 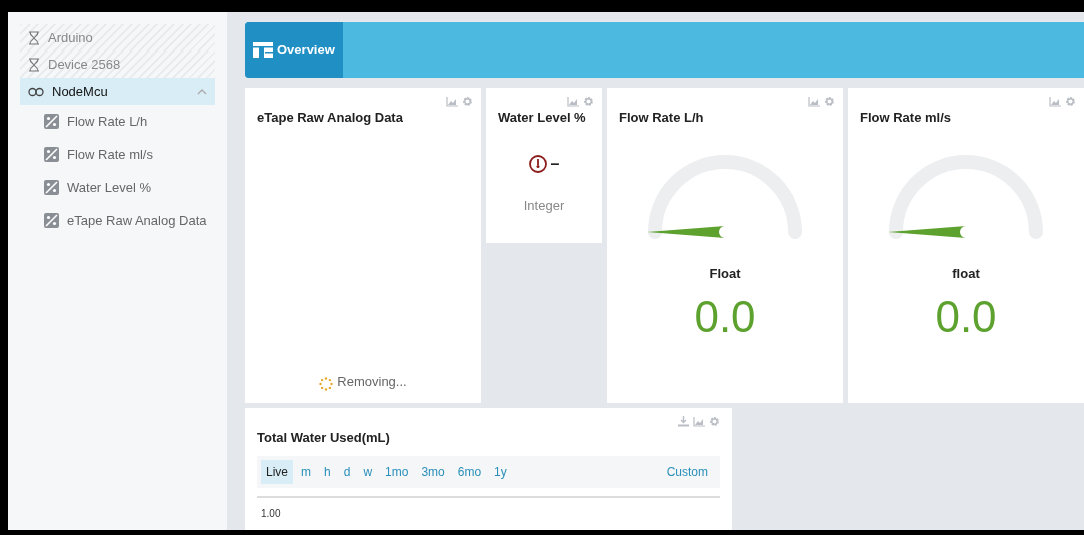 I want to click on range-tab: 1mo, so click(x=397, y=471).